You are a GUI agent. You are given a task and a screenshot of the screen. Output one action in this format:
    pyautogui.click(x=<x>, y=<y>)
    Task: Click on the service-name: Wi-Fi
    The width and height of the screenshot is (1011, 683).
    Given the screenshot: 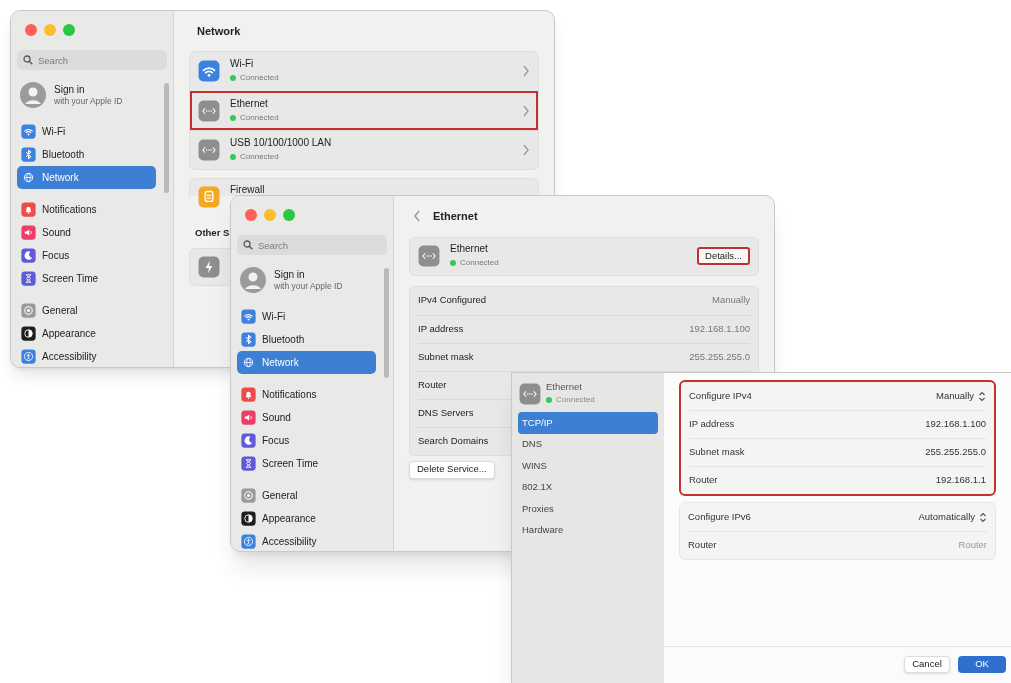 What is the action you would take?
    pyautogui.click(x=242, y=64)
    